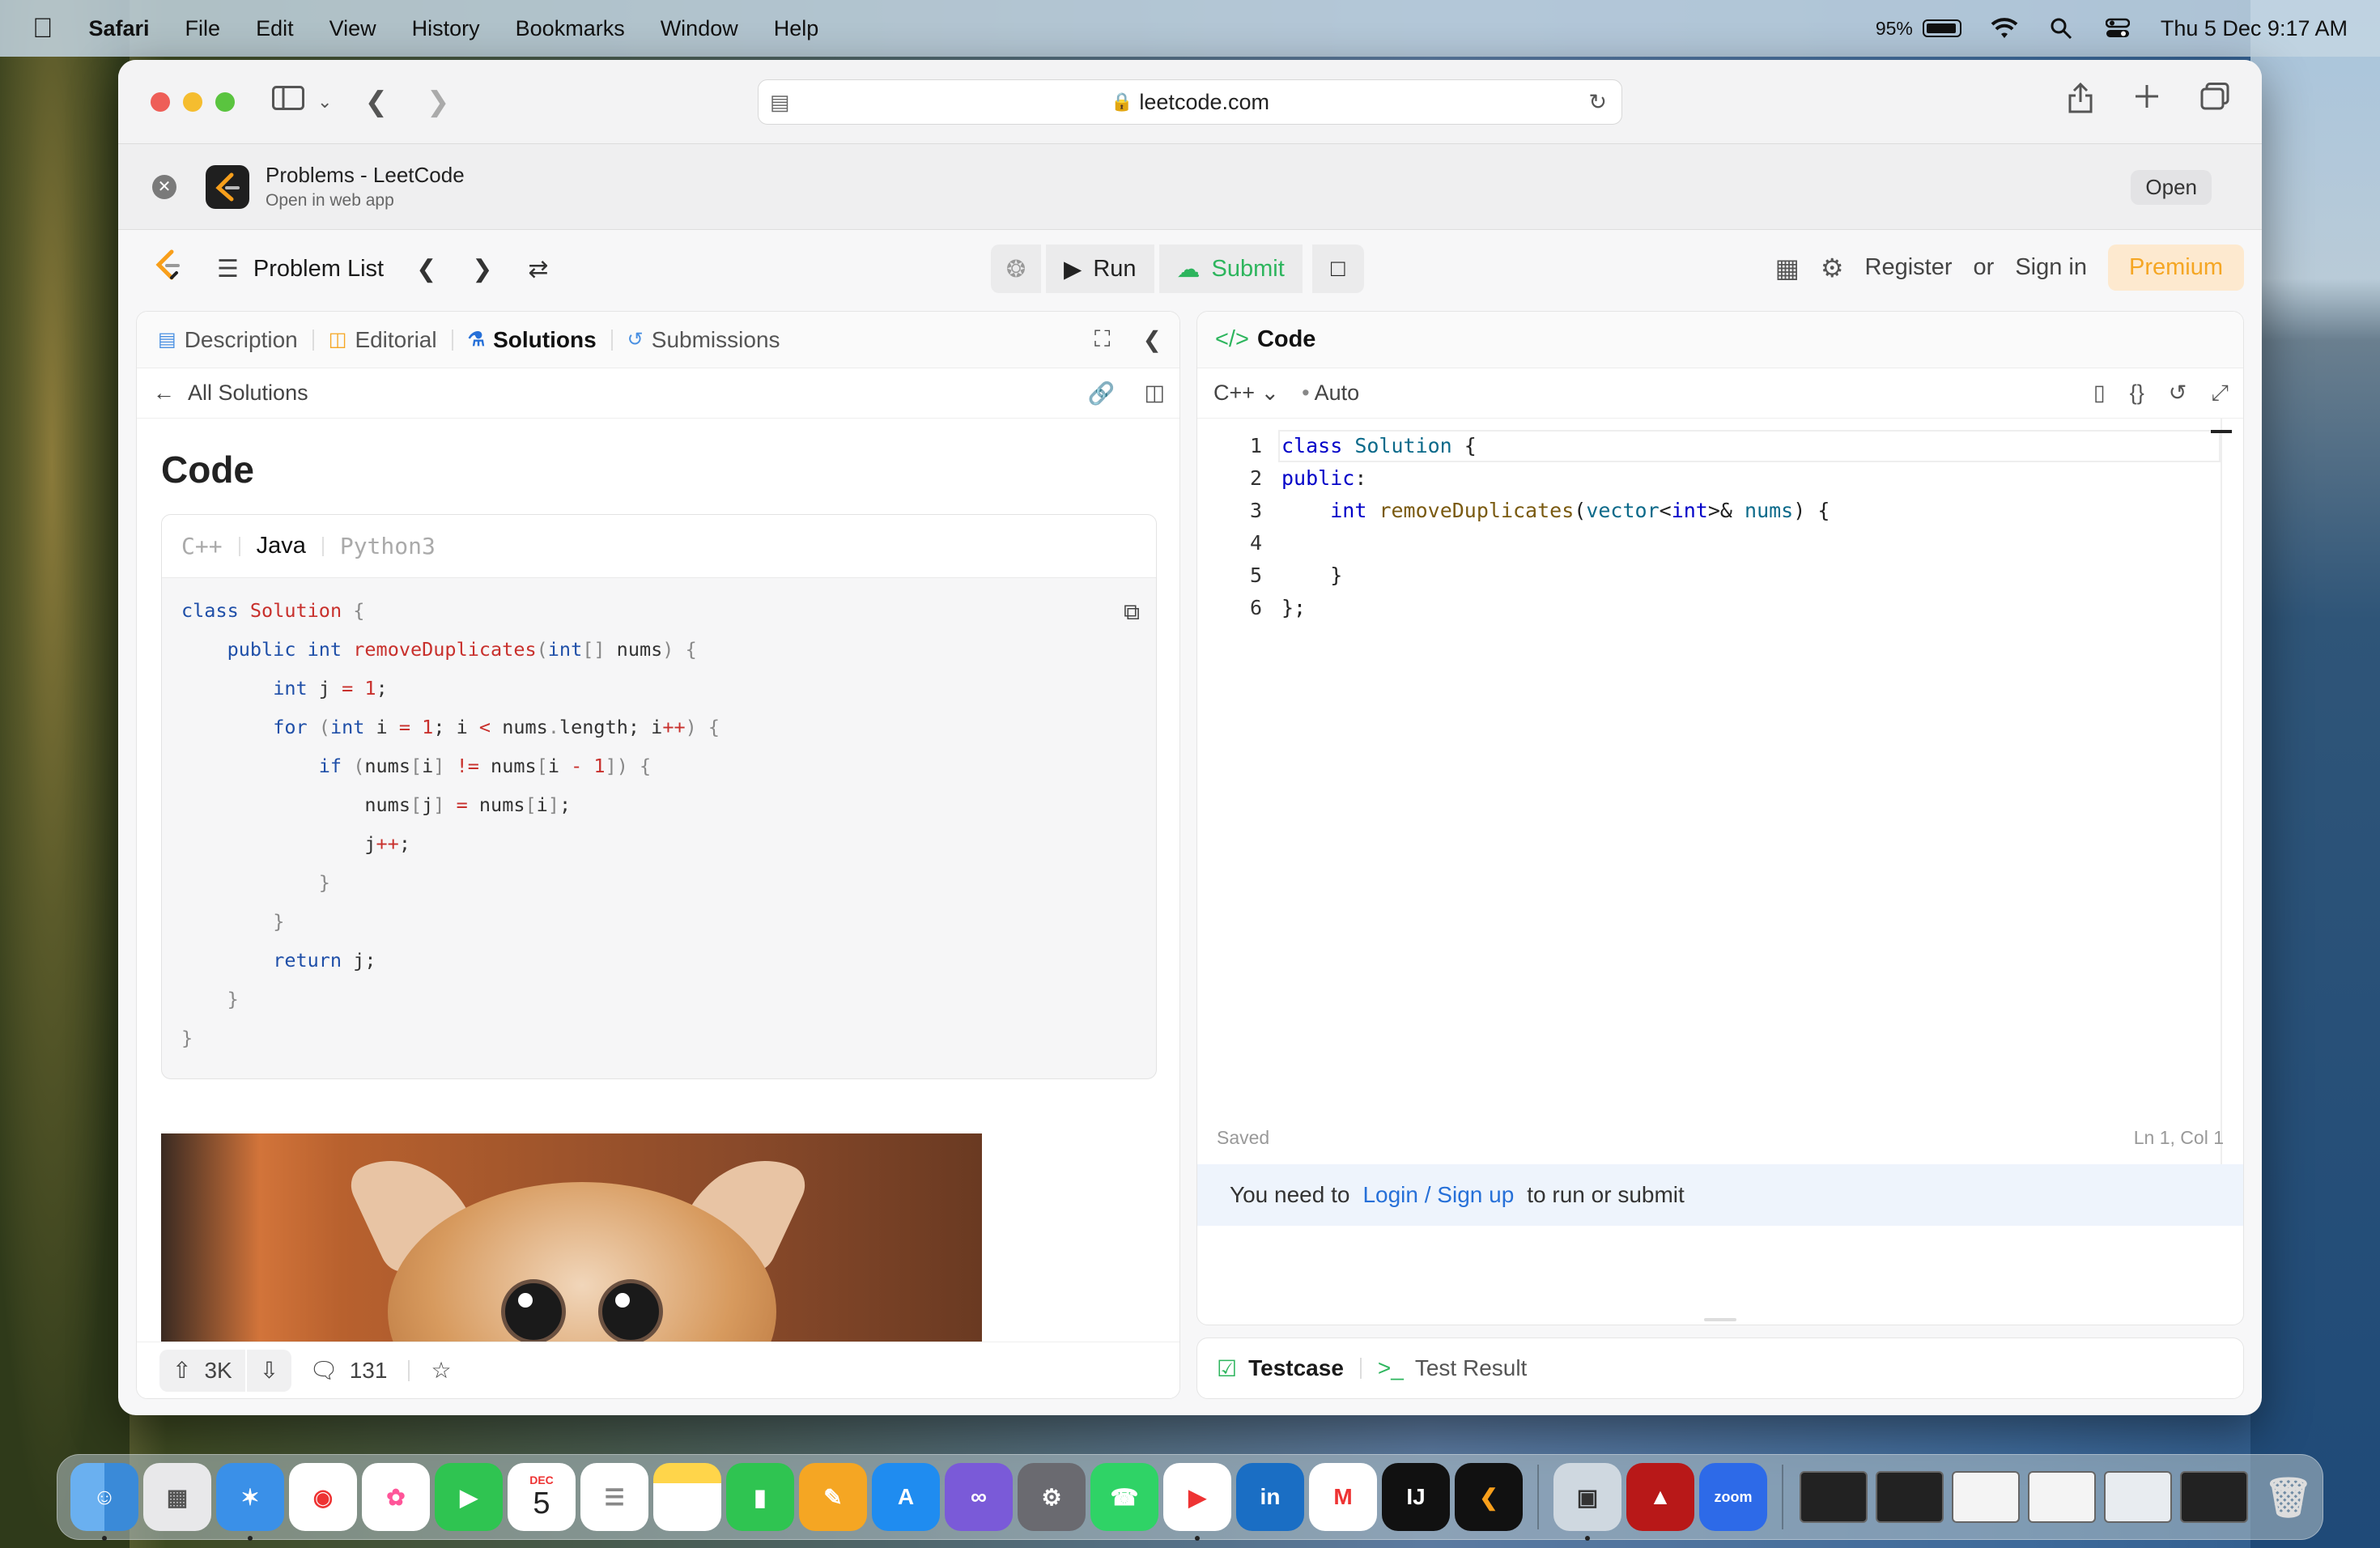 The image size is (2380, 1548). What do you see at coordinates (1197, 1502) in the screenshot?
I see `youtube-icon: ▶` at bounding box center [1197, 1502].